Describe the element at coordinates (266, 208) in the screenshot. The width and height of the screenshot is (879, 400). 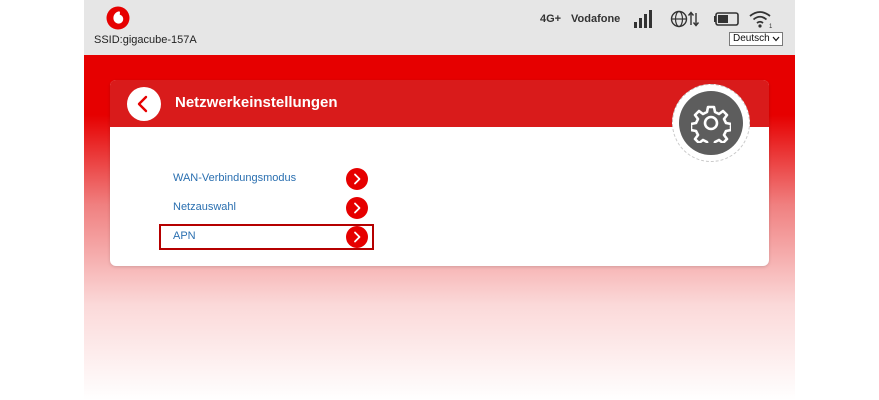
I see `menu-item-network-selection: Netzauswahl` at that location.